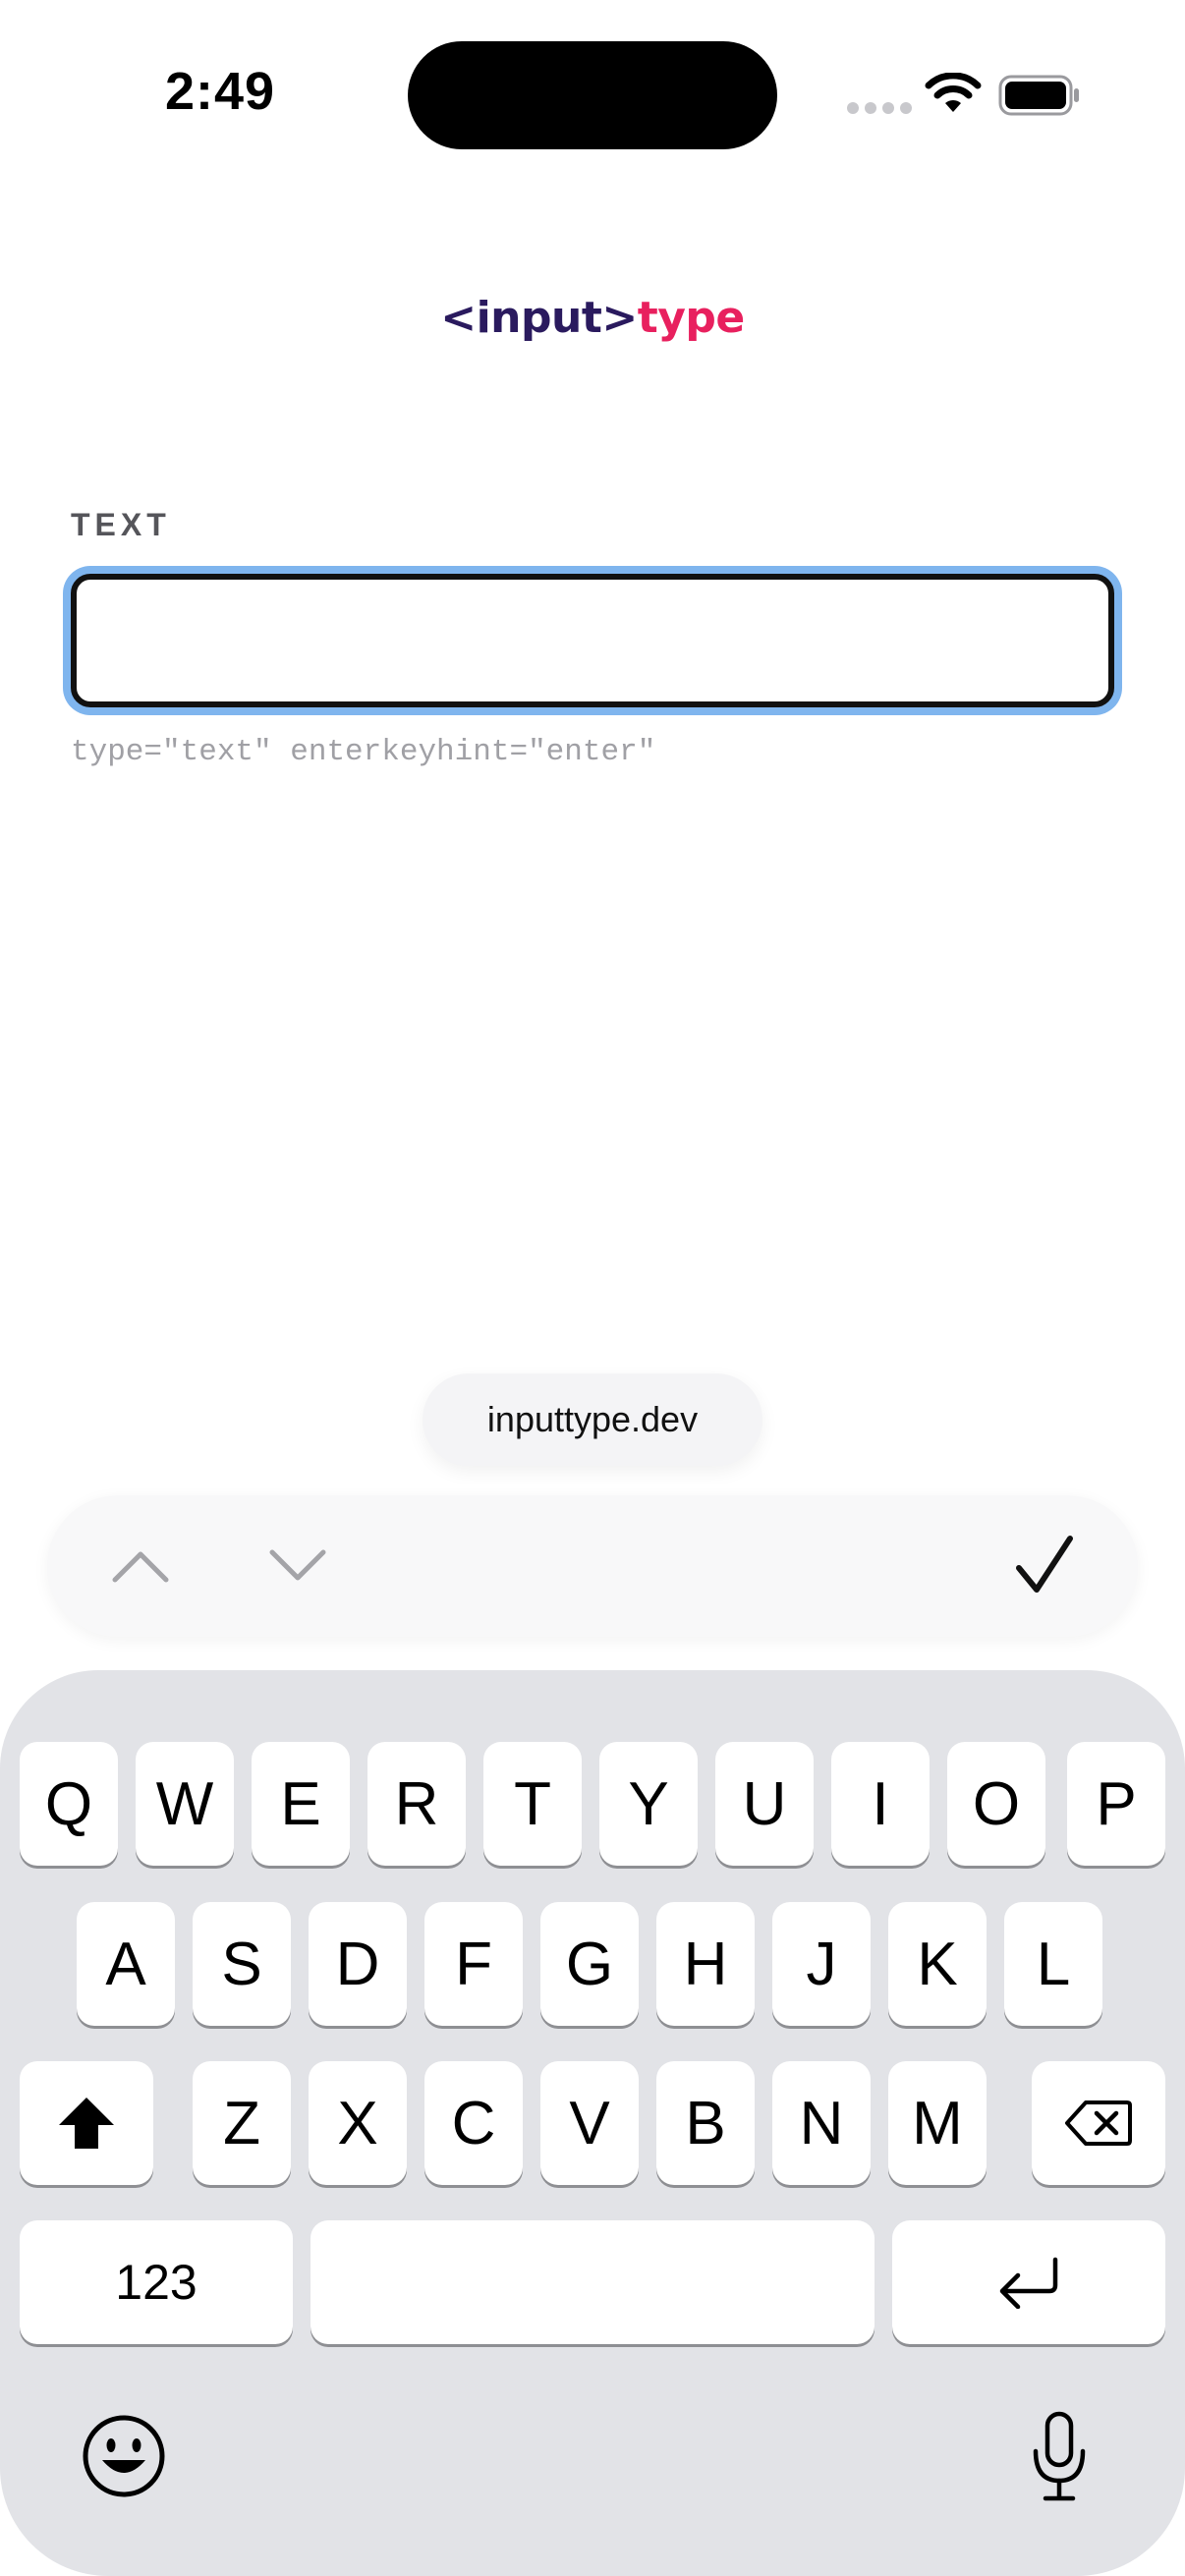 Image resolution: width=1185 pixels, height=2576 pixels. Describe the element at coordinates (649, 1804) in the screenshot. I see `key-y: Y` at that location.